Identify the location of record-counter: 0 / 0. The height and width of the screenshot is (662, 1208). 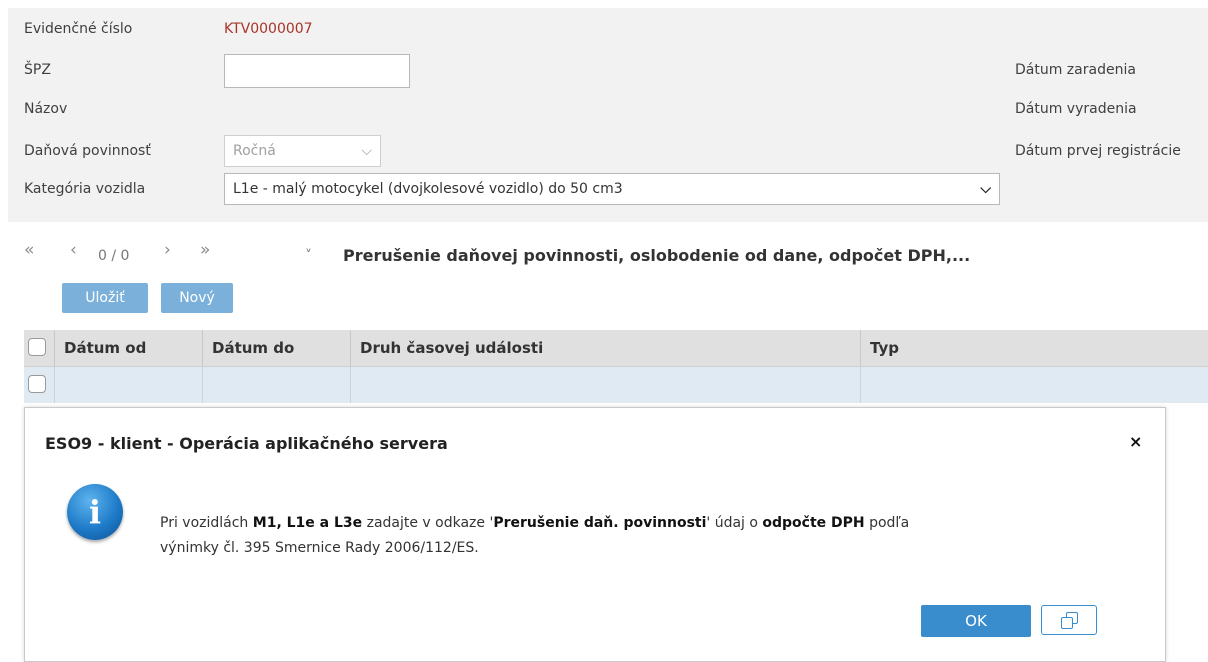
(114, 256).